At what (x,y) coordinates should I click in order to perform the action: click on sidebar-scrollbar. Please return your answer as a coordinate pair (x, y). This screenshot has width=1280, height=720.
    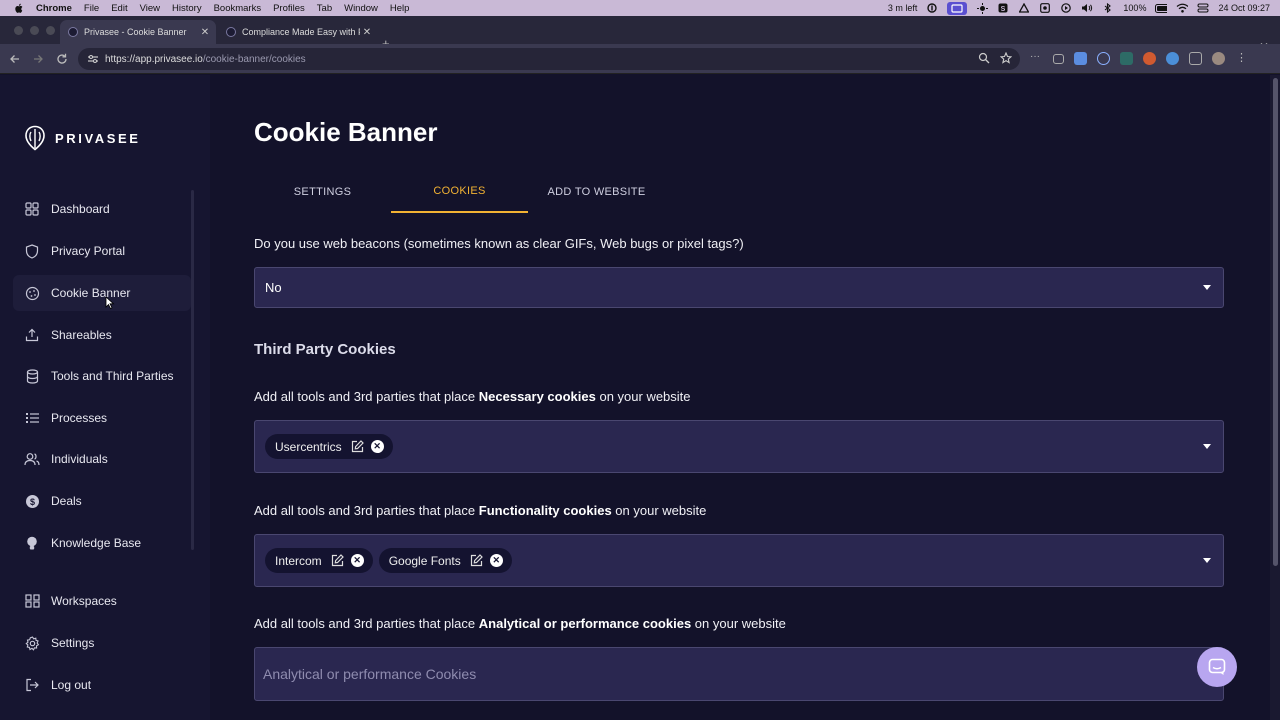
    Looking at the image, I should click on (192, 370).